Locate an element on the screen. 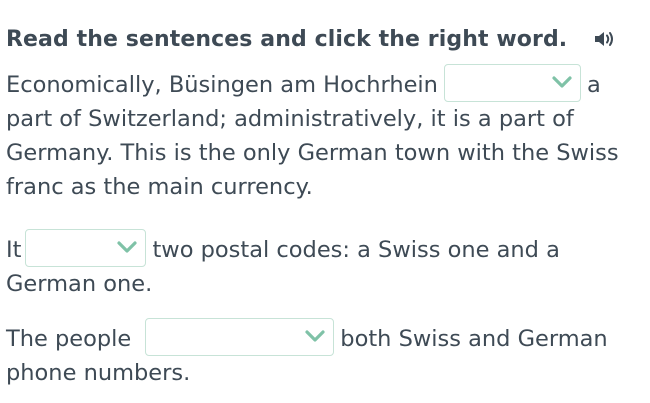 This screenshot has height=403, width=650. sentence-1-text-before: Economically, Büsingen am Hochrhein is located at coordinates (222, 85).